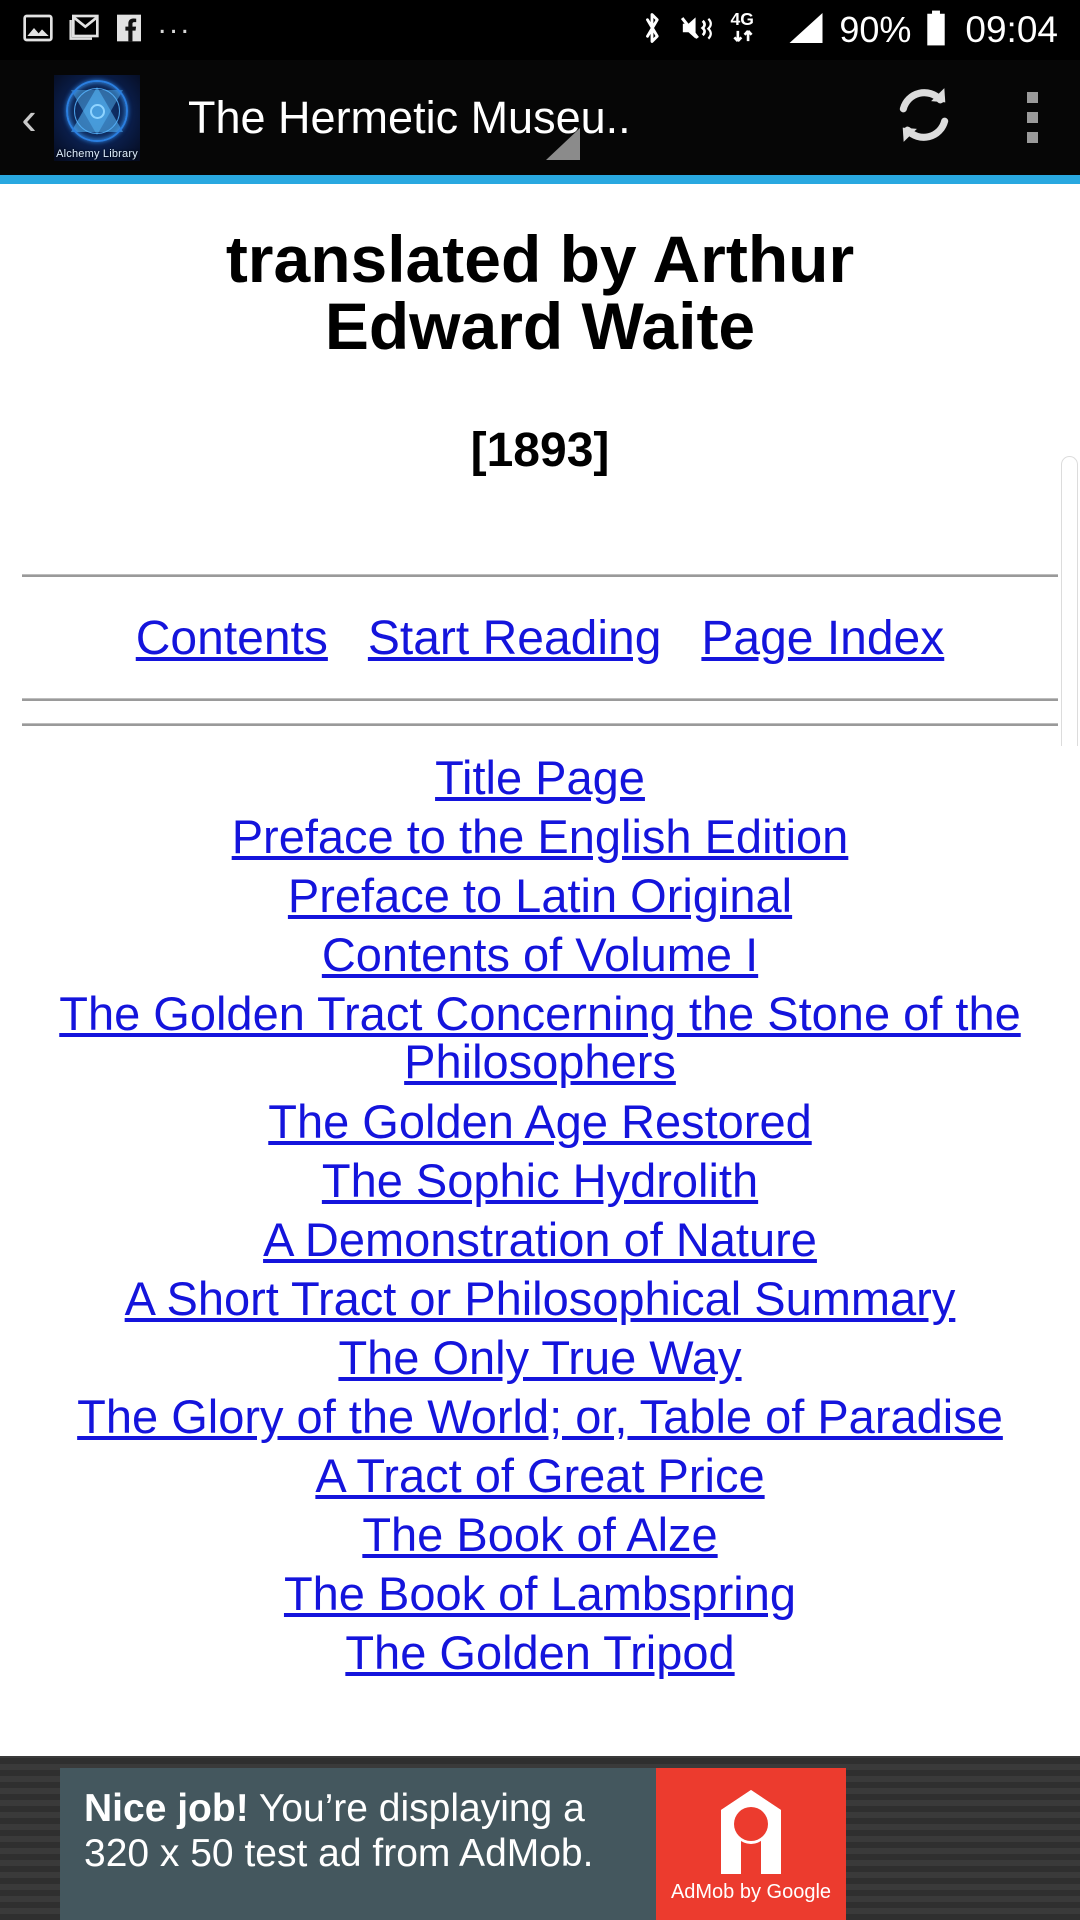 The width and height of the screenshot is (1080, 1920). Describe the element at coordinates (129, 30) in the screenshot. I see `facebook-icon` at that location.